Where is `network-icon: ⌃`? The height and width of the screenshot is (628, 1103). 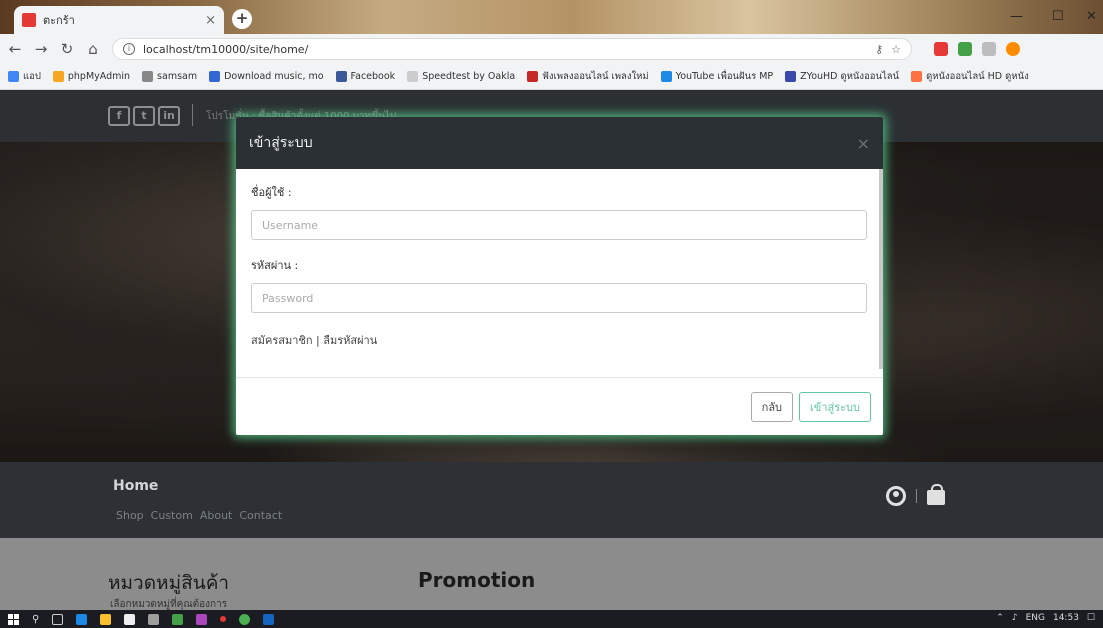 network-icon: ⌃ is located at coordinates (1000, 618).